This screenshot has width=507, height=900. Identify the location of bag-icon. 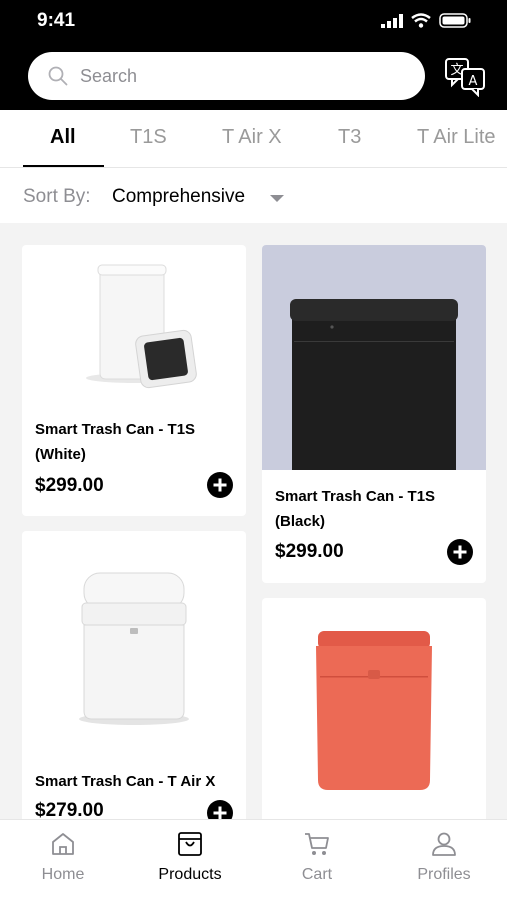
(190, 844).